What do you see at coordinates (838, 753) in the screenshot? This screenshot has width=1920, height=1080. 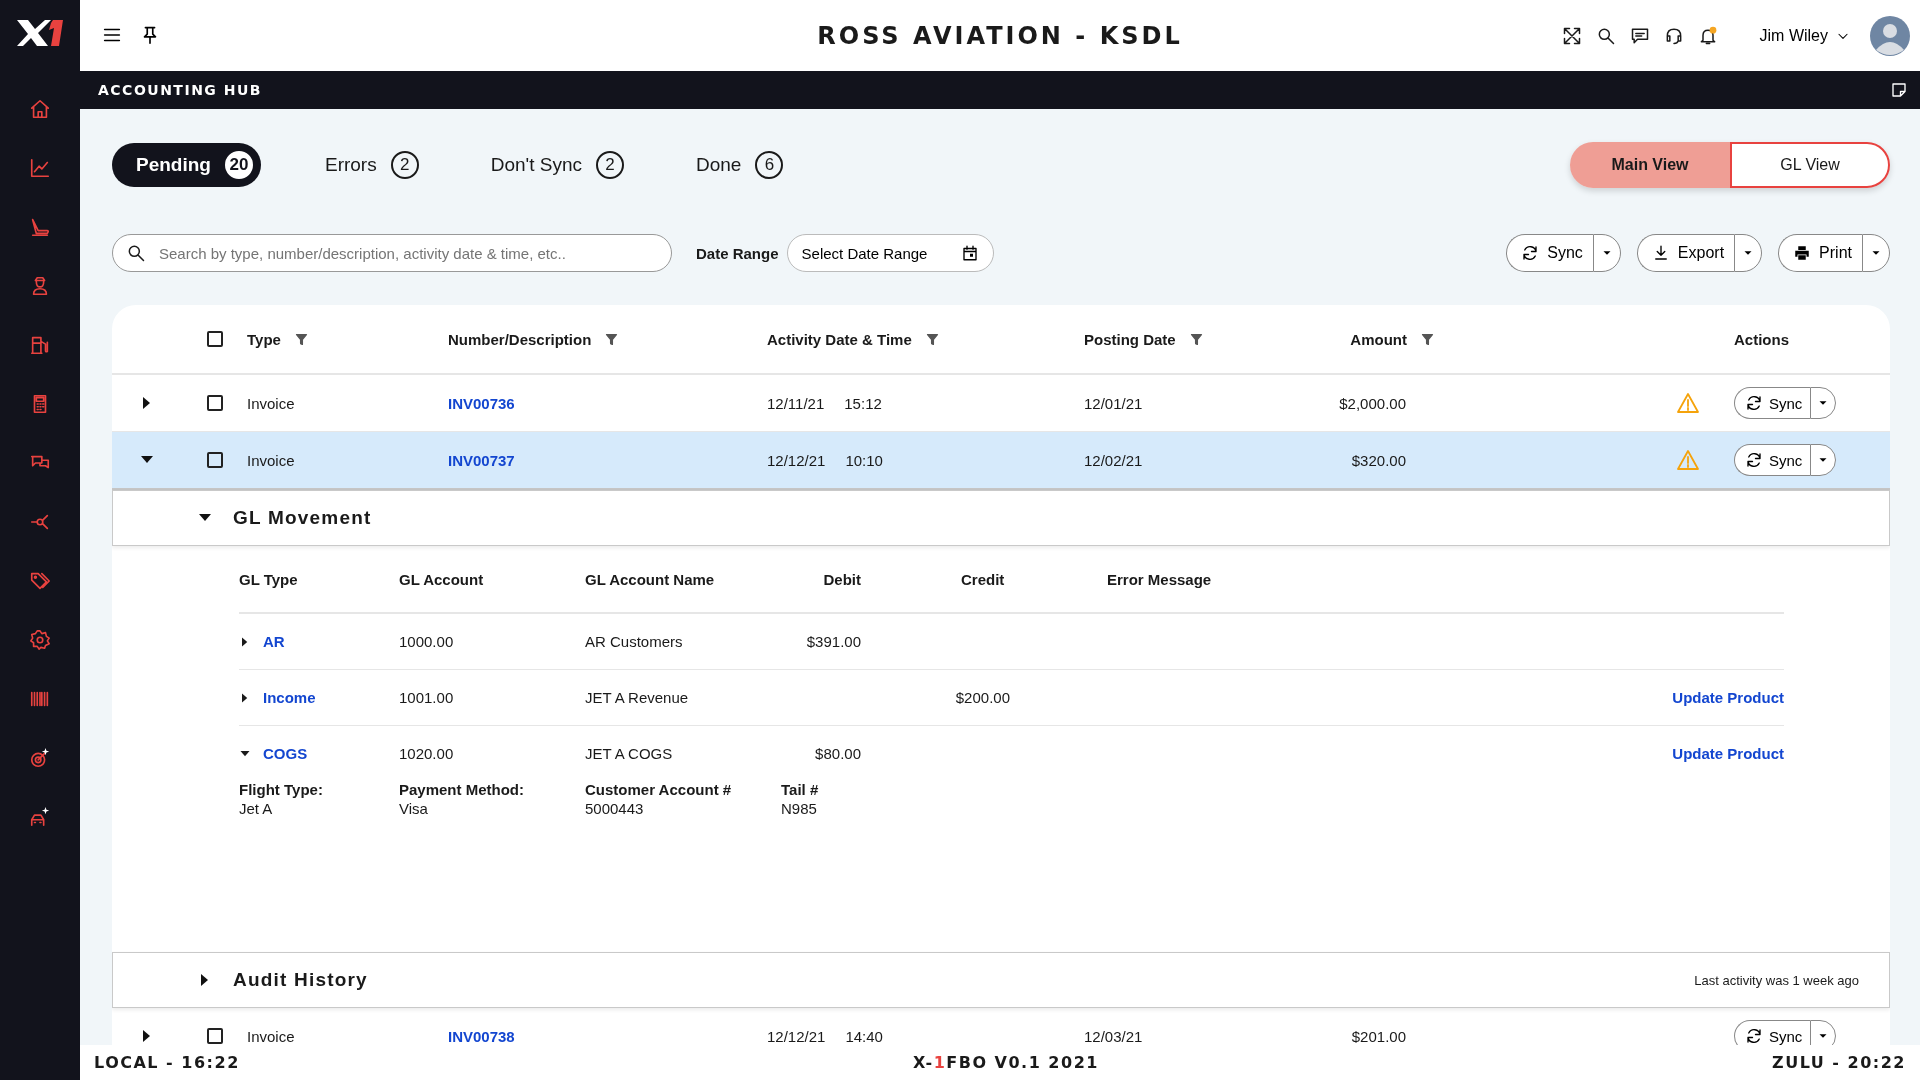 I see `debit-cell: $80.00` at bounding box center [838, 753].